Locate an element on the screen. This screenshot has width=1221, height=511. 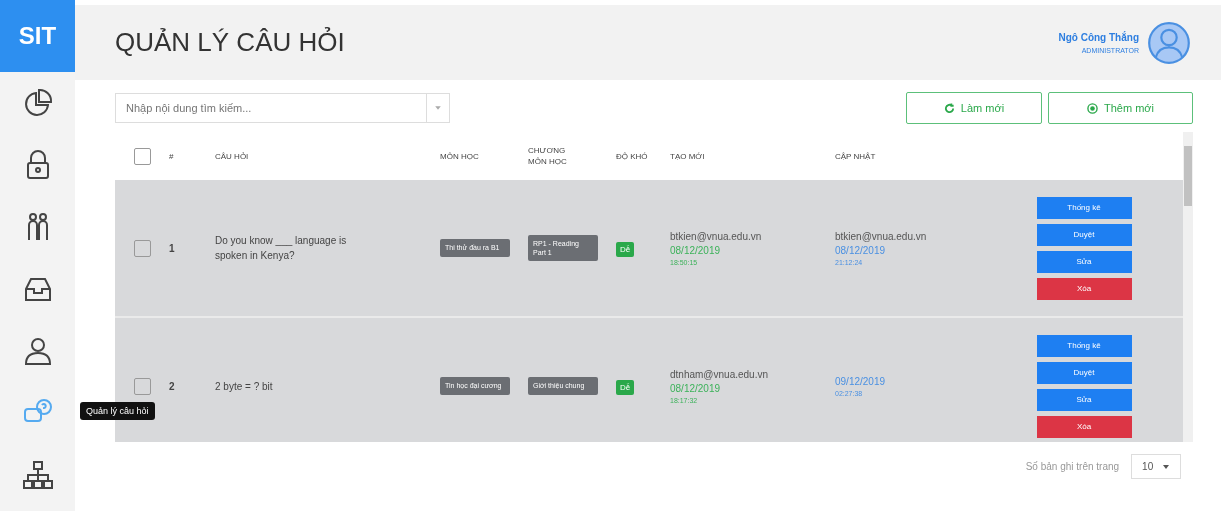
plus-circle-icon is located at coordinates (1092, 108).